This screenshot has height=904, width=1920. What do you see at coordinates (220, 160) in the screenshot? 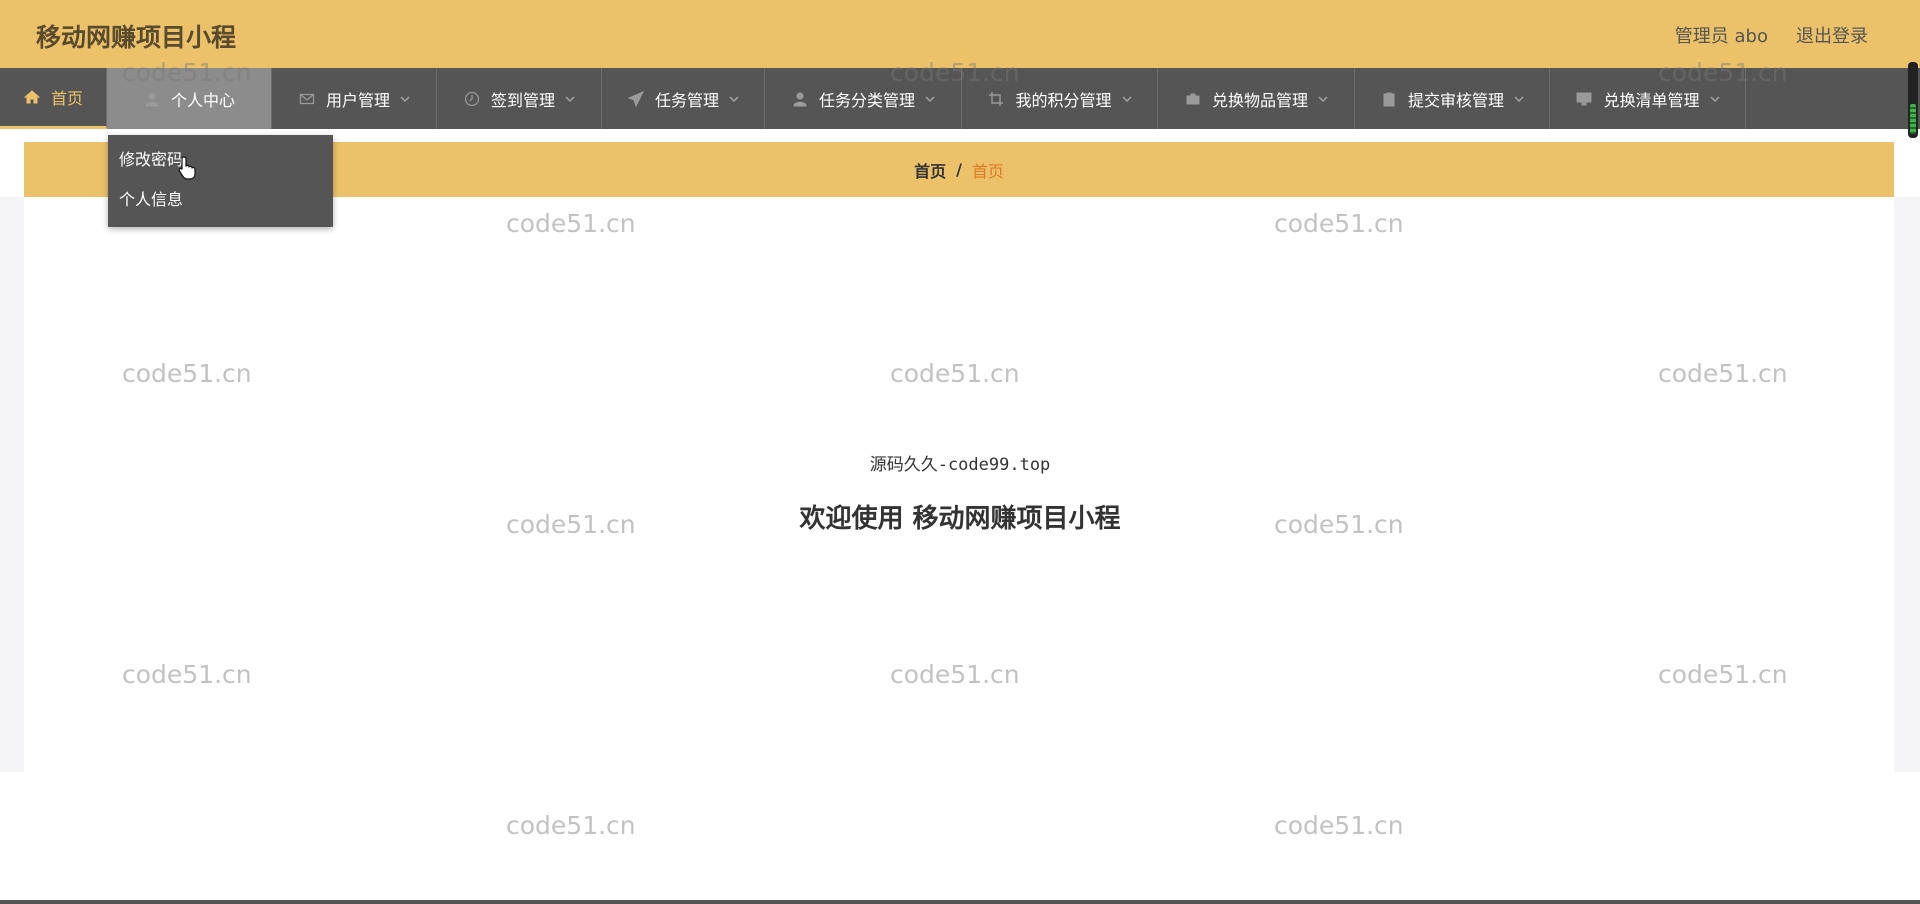
I see `dropdown-item-change-password: 修改密码` at bounding box center [220, 160].